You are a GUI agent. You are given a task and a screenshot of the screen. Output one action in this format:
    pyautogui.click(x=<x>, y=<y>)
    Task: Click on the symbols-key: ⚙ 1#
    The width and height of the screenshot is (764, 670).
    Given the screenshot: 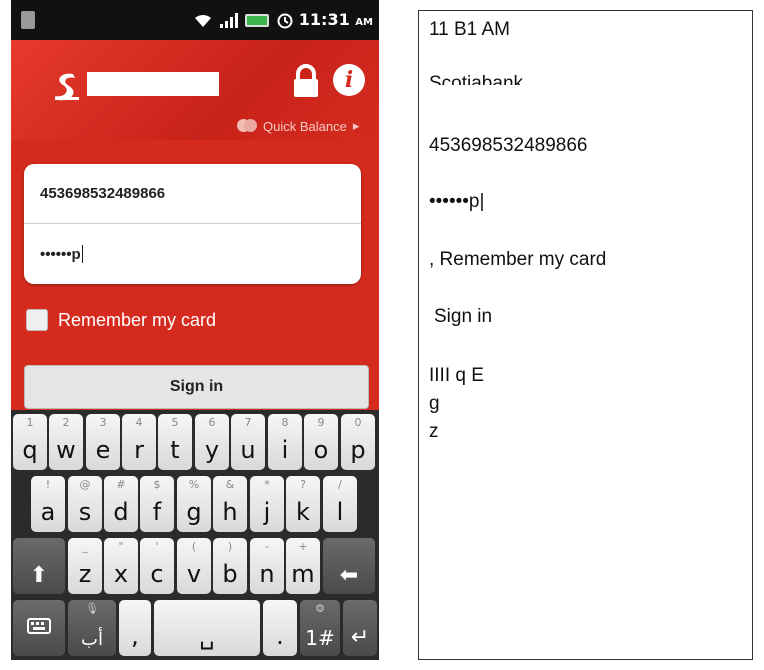 What is the action you would take?
    pyautogui.click(x=320, y=628)
    